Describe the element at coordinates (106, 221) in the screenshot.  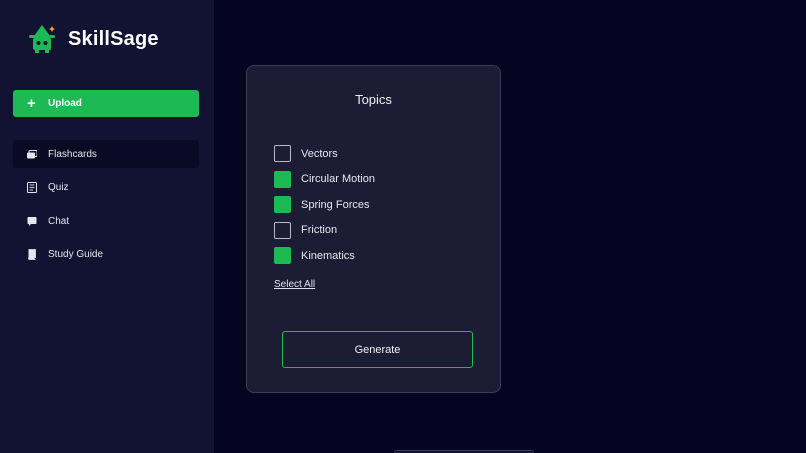
I see `sidebar-item-chat: Chat` at that location.